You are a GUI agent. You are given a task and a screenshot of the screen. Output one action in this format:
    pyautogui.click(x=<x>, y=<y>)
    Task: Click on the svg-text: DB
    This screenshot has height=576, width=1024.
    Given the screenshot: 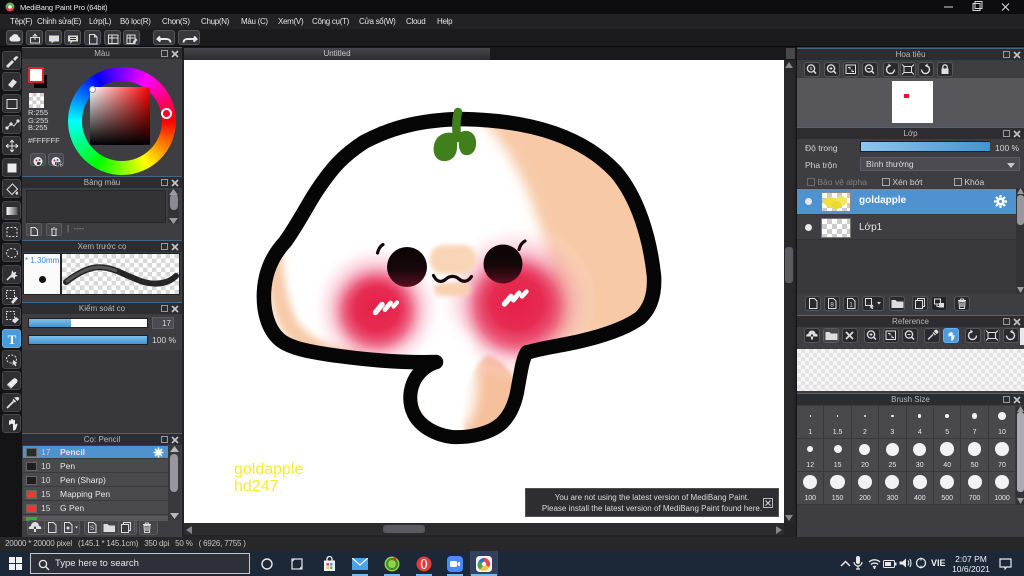 What is the action you would take?
    pyautogui.click(x=59, y=165)
    